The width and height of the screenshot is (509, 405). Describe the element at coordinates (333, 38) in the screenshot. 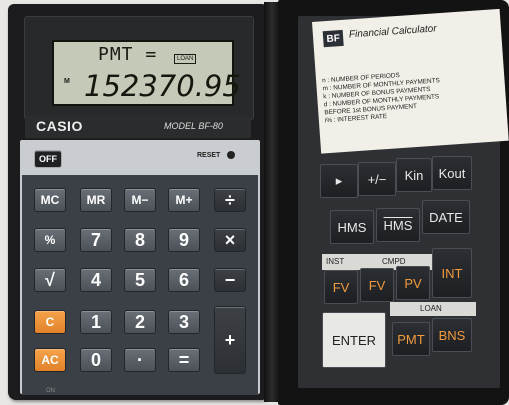

I see `bf-logo: BF` at that location.